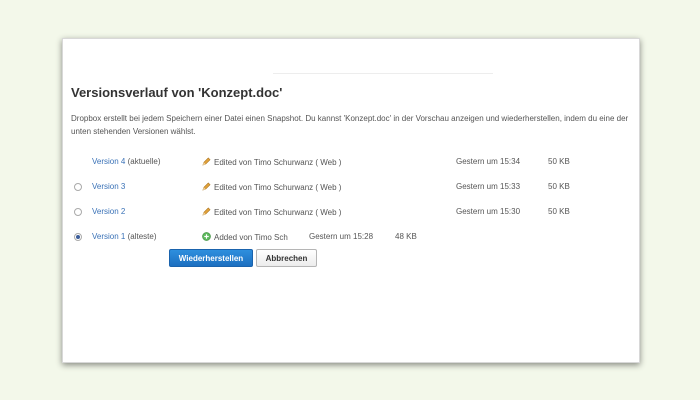 Image resolution: width=700 pixels, height=400 pixels. Describe the element at coordinates (251, 237) in the screenshot. I see `version-action-text: Added von Timo Sch` at that location.